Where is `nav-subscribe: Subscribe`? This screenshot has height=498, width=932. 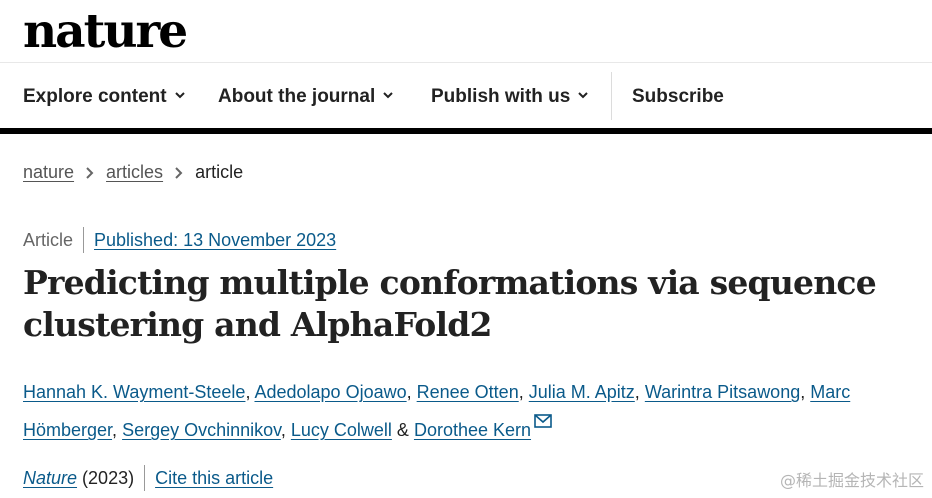 nav-subscribe: Subscribe is located at coordinates (678, 97).